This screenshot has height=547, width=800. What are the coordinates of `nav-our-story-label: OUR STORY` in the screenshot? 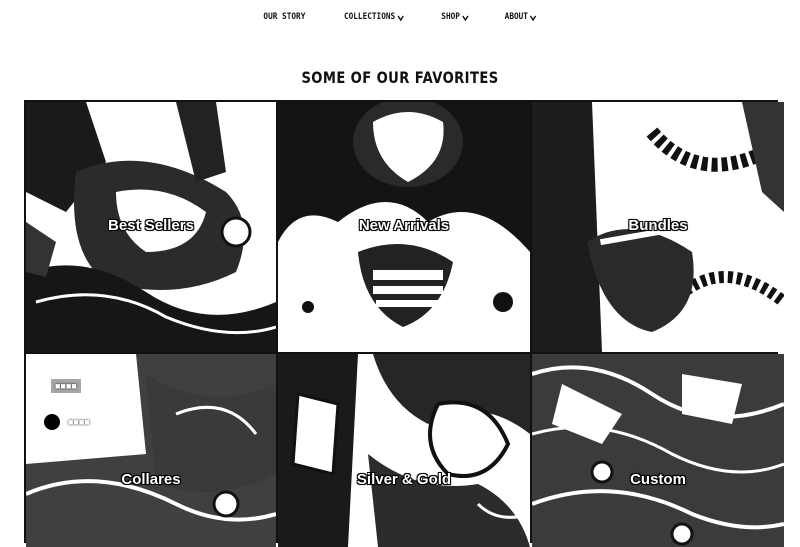 It's located at (284, 17).